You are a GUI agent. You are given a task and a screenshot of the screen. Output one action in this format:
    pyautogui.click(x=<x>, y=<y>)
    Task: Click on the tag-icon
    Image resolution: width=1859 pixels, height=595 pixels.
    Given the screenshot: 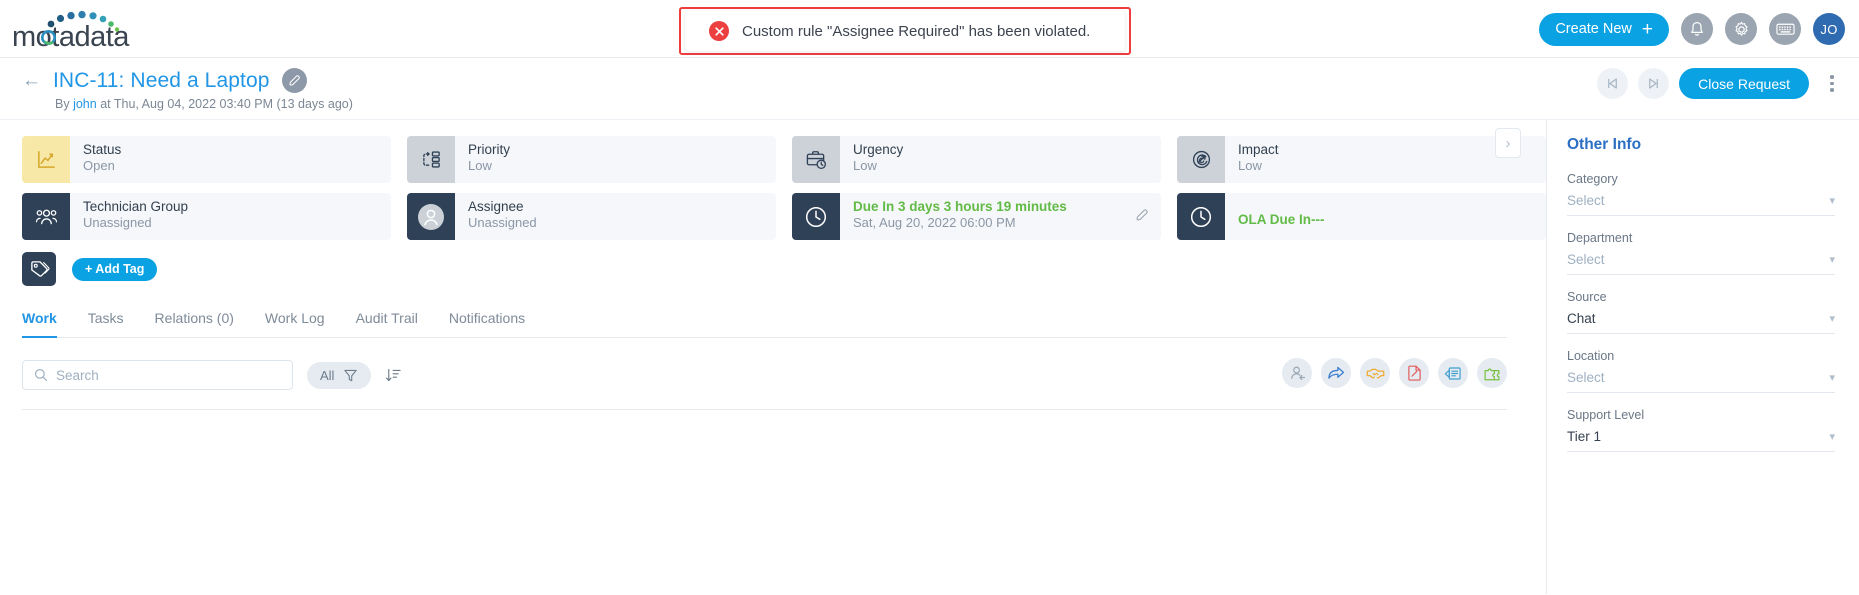 What is the action you would take?
    pyautogui.click(x=39, y=269)
    